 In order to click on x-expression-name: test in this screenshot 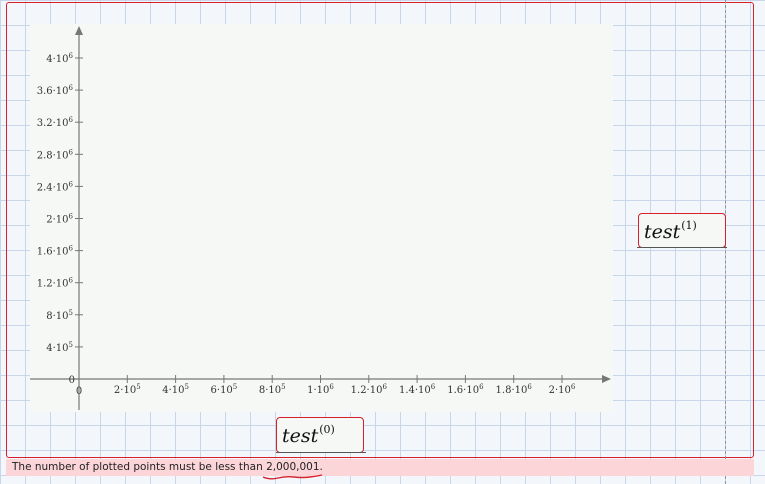, I will do `click(300, 436)`.